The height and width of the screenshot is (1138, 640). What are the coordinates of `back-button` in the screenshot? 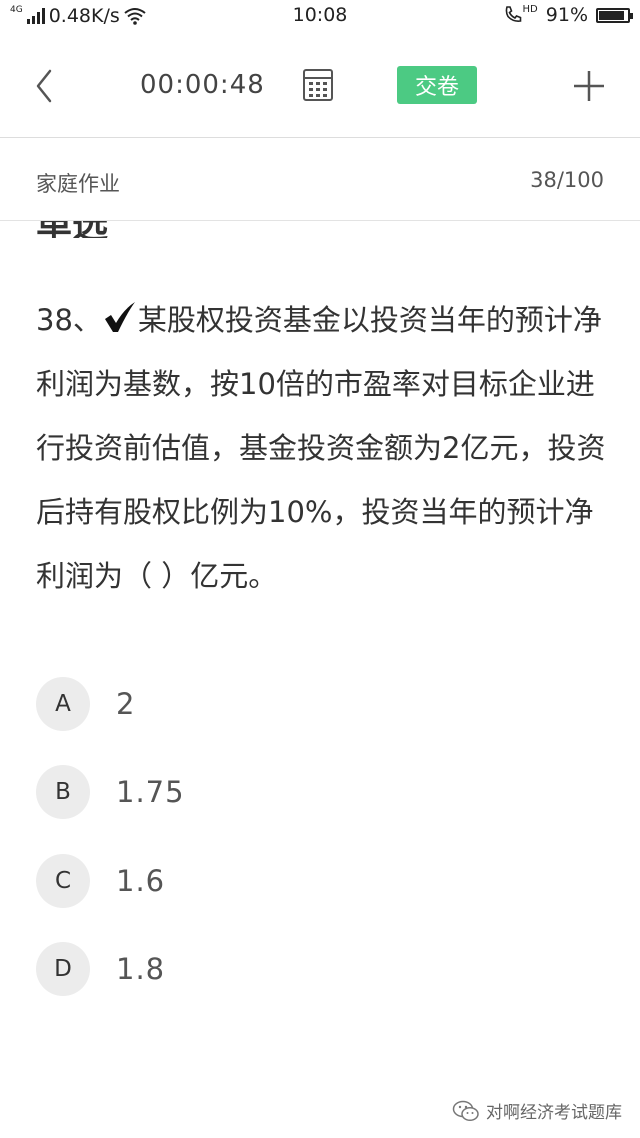 It's located at (45, 86).